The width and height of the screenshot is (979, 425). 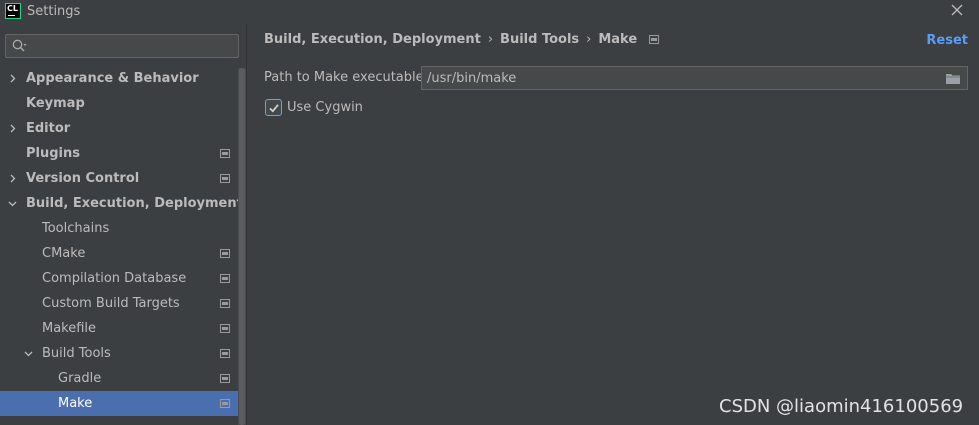 I want to click on sidebar-item-label: Build, Execution, Deployment, so click(x=134, y=203).